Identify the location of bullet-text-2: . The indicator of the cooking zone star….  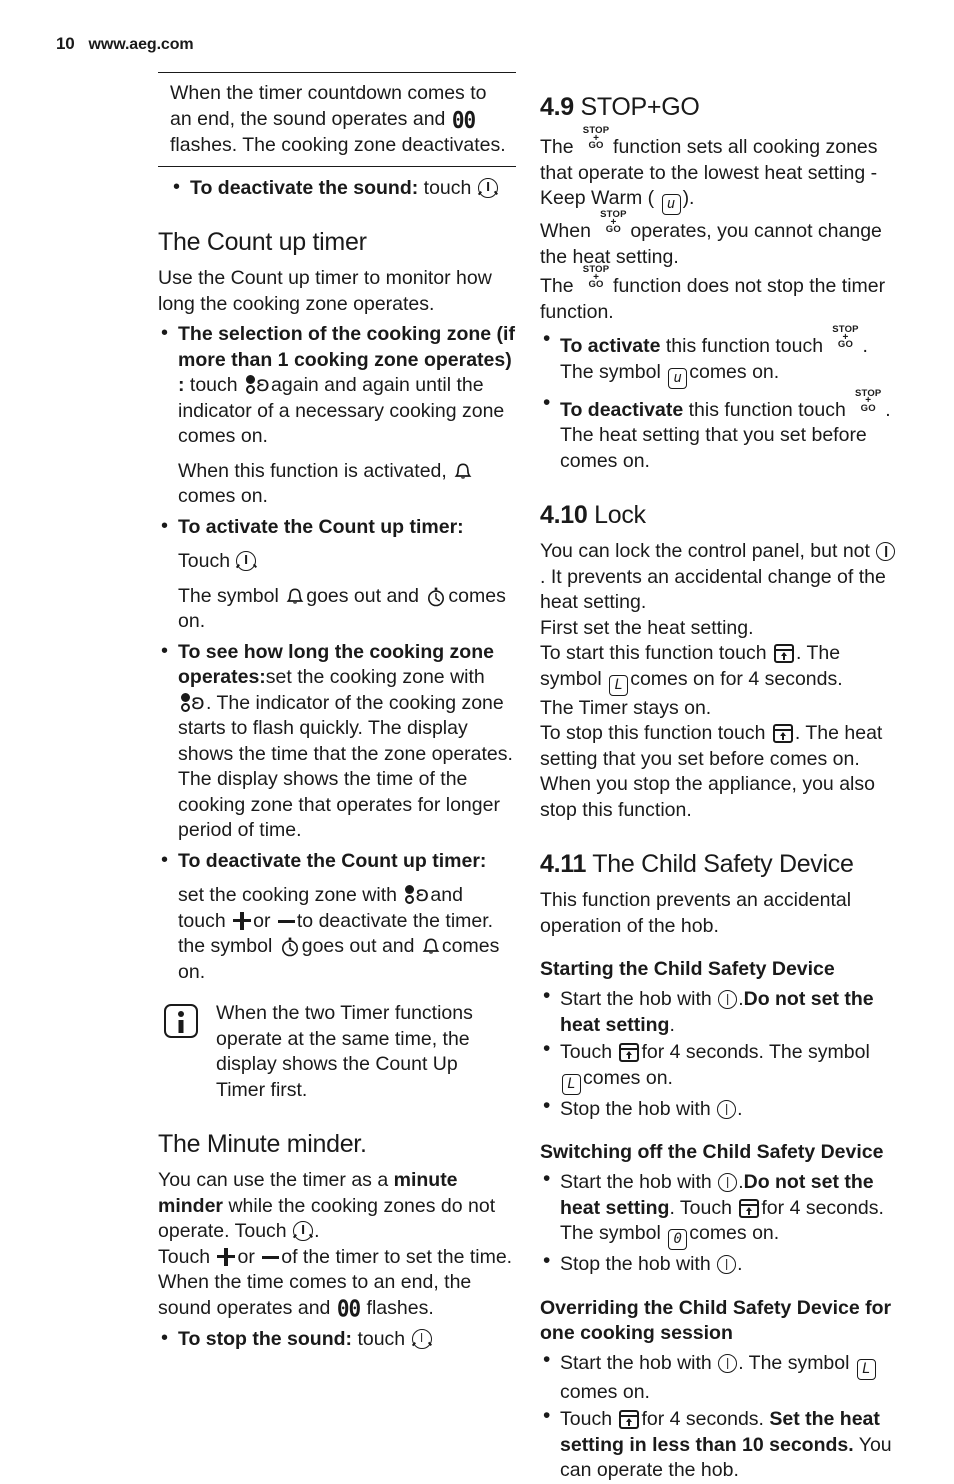
(345, 766).